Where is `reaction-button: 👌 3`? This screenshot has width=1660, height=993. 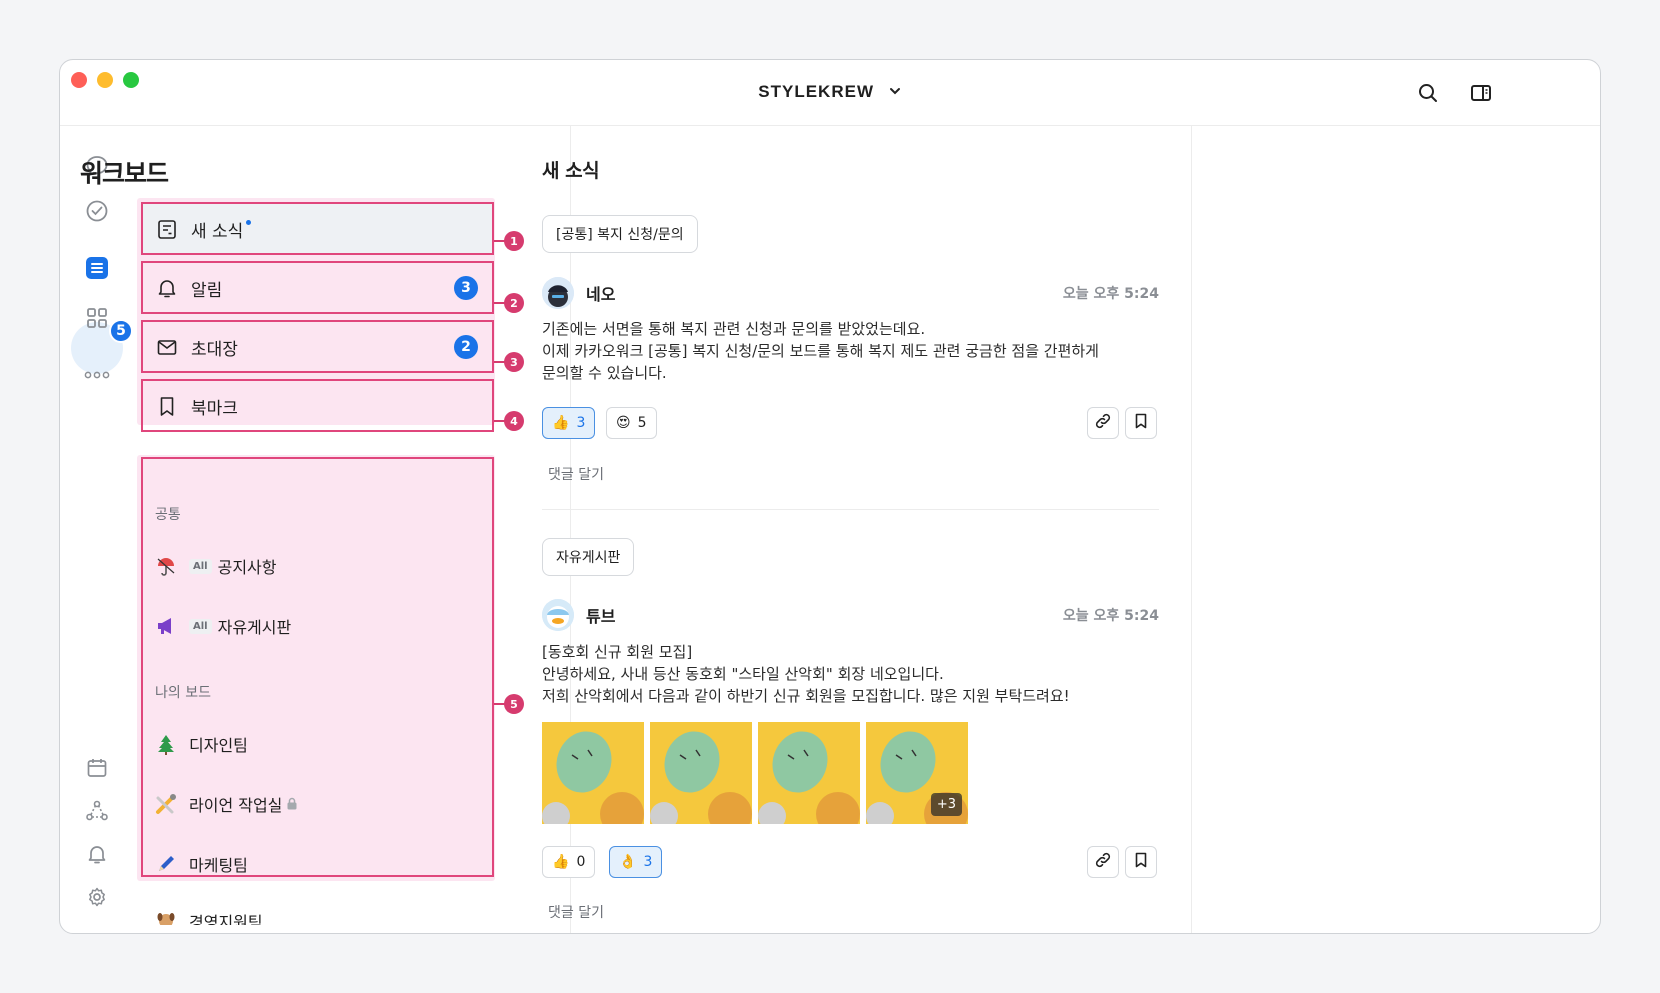 reaction-button: 👌 3 is located at coordinates (636, 862).